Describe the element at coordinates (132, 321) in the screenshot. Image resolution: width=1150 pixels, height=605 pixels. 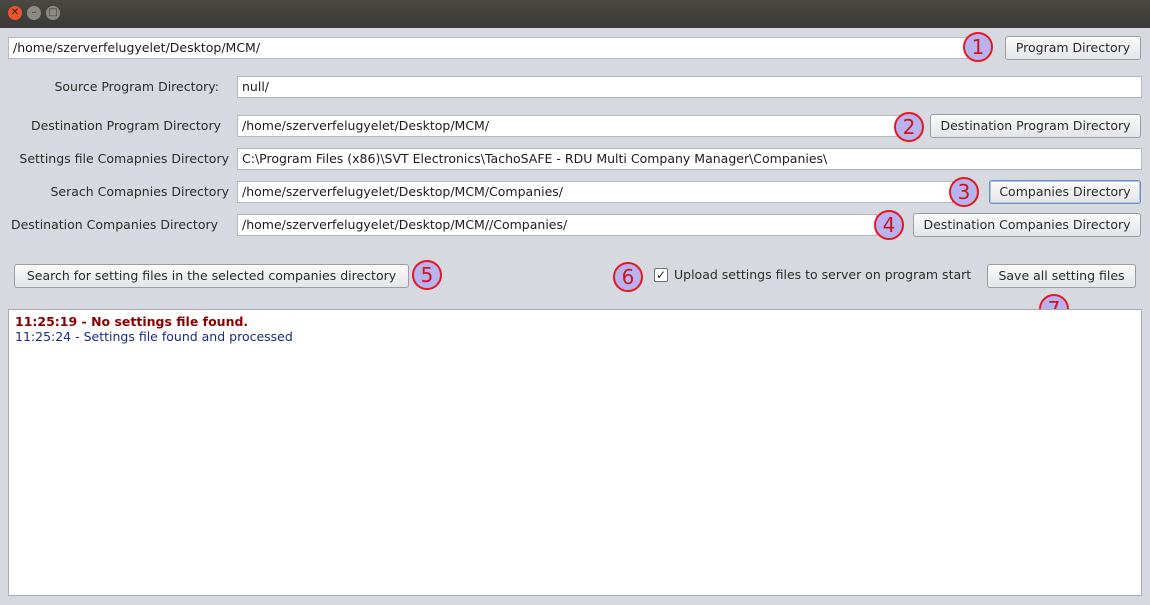
I see `log-line: 11:25:19 - No settings file found.` at that location.